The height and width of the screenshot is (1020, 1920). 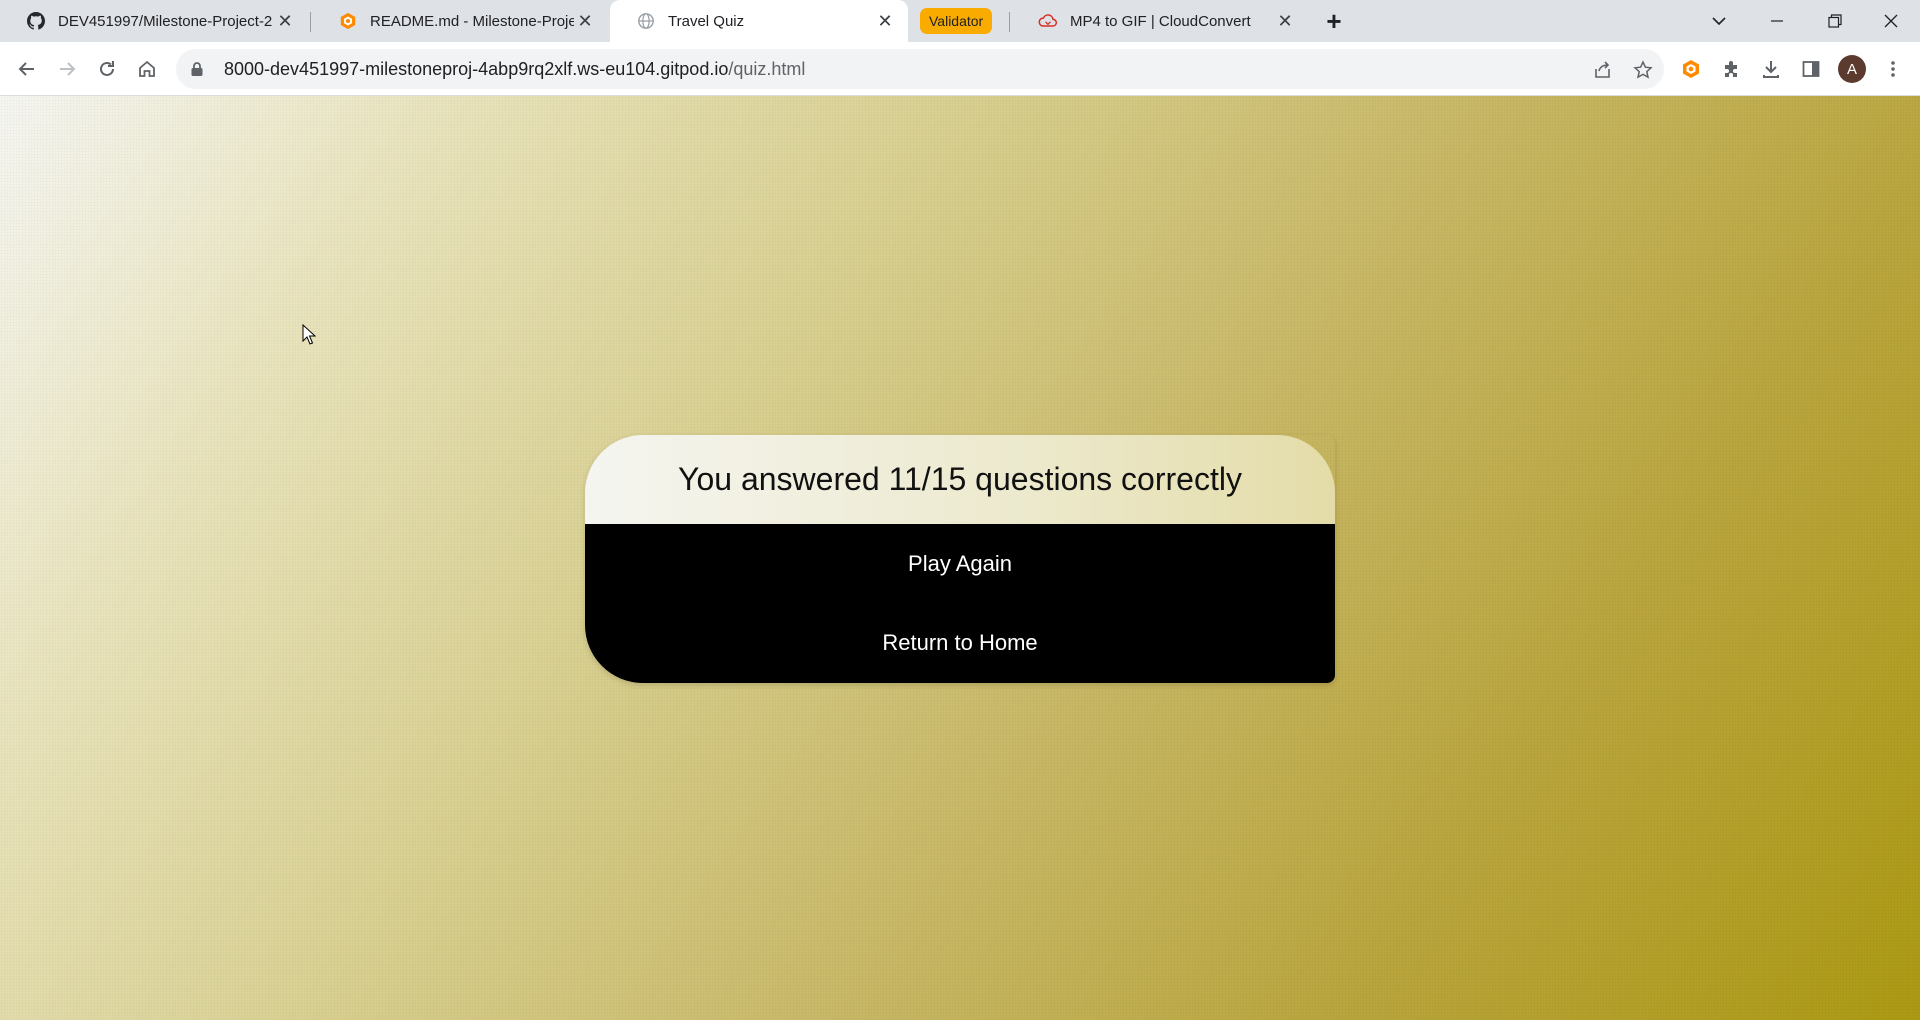 I want to click on tab-title: MP4 to GIF | CloudConvert, so click(x=1160, y=21).